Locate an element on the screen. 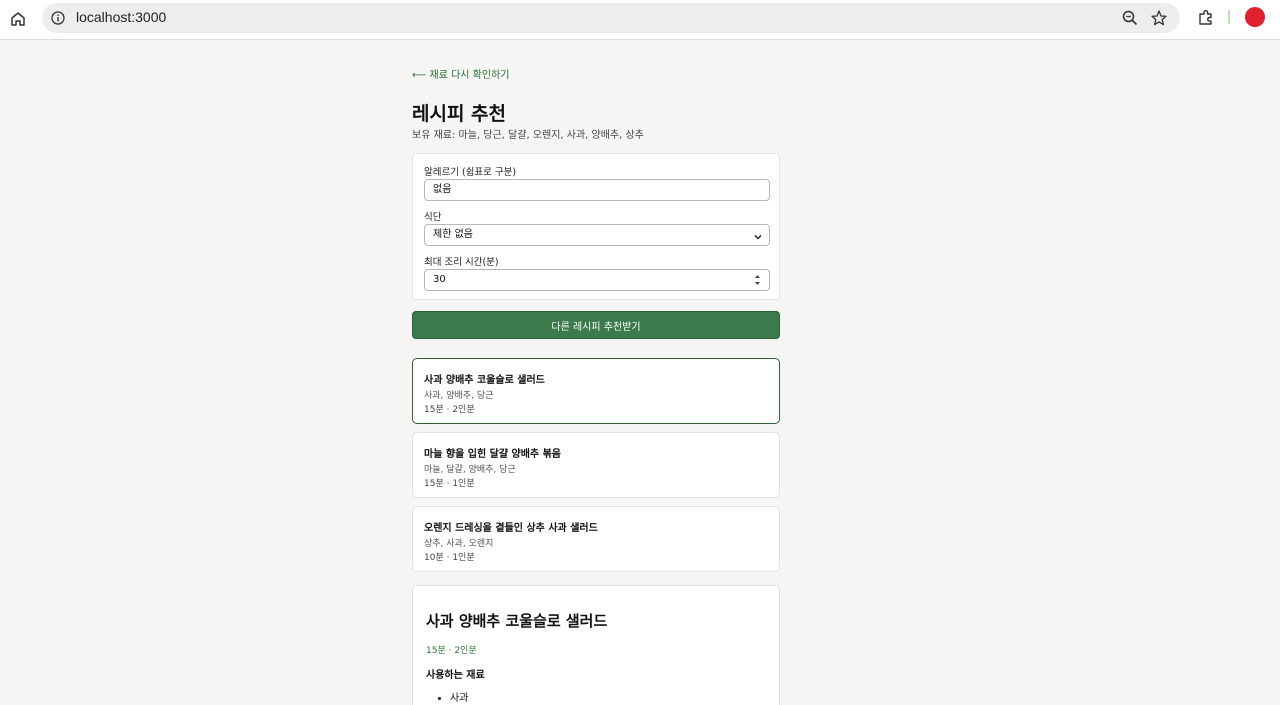 The height and width of the screenshot is (705, 1280). zoom-icon is located at coordinates (1130, 18).